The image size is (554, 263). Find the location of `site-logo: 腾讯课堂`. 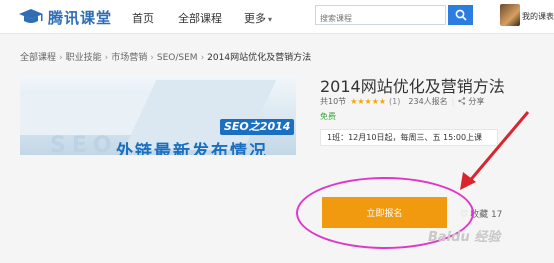

site-logo: 腾讯课堂 is located at coordinates (65, 17).